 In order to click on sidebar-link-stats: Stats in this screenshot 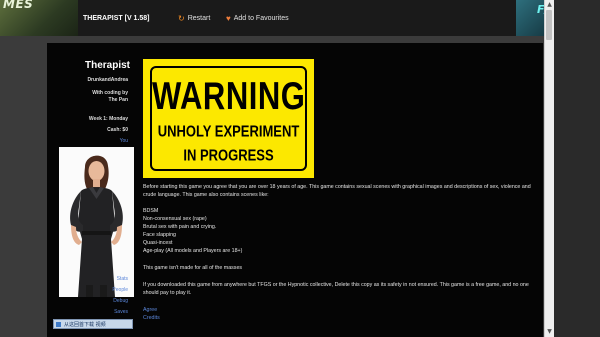, I will do `click(122, 279)`.